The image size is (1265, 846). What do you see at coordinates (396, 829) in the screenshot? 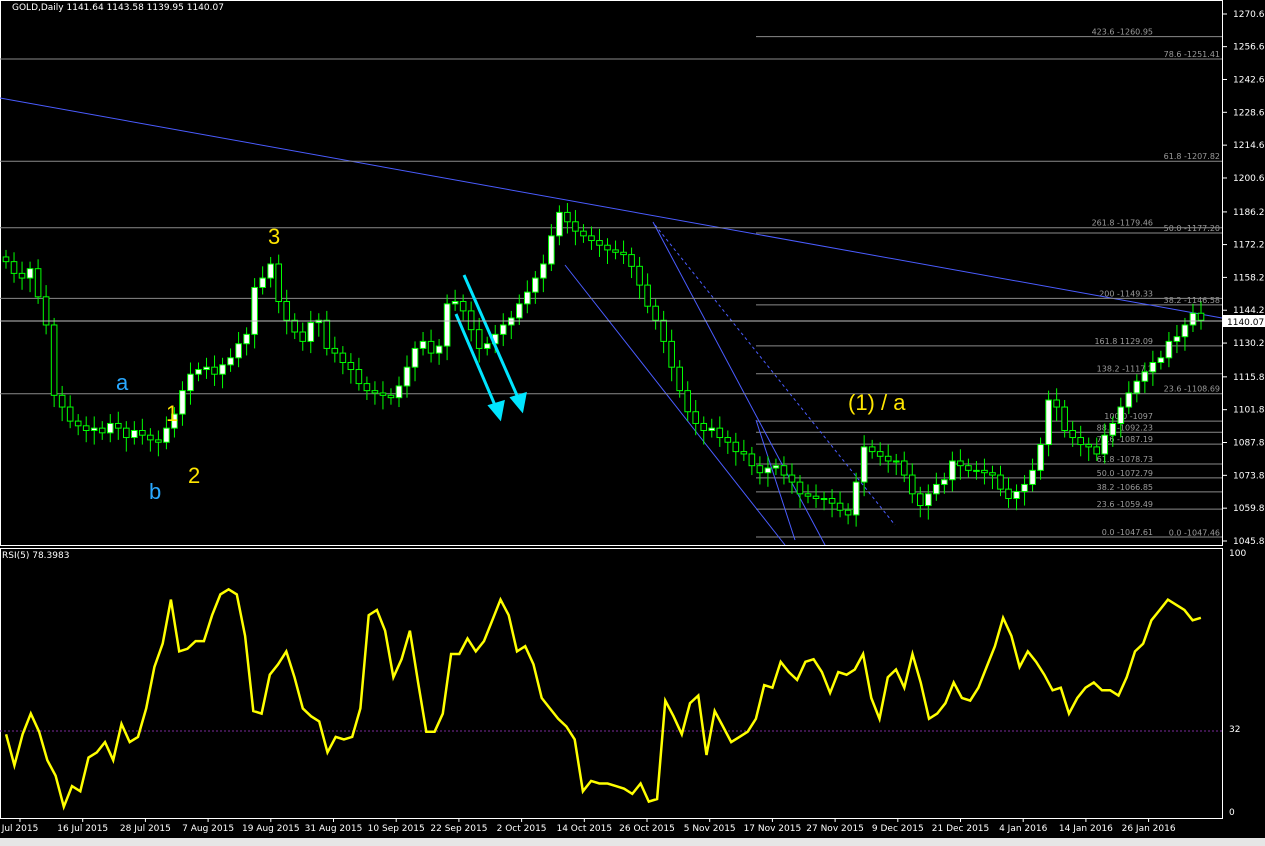
I see `time-axis-label: 10 Sep 2015` at bounding box center [396, 829].